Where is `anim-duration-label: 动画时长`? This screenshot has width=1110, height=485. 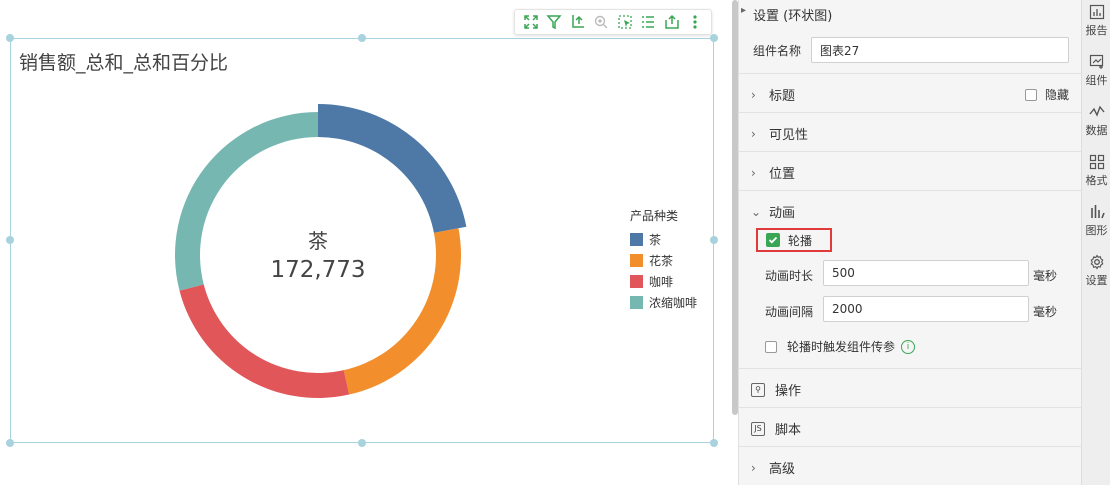 anim-duration-label: 动画时长 is located at coordinates (789, 276).